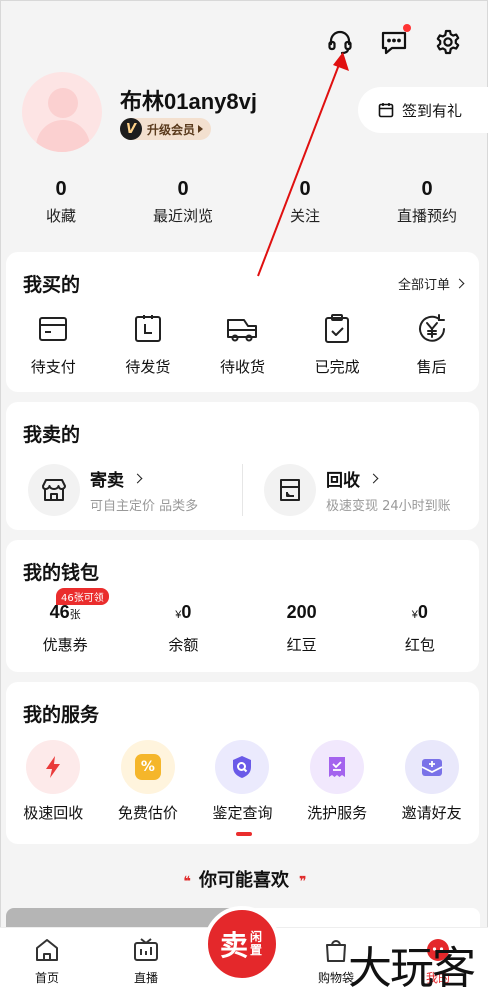 The width and height of the screenshot is (488, 993). Describe the element at coordinates (171, 129) in the screenshot. I see `member-label: 升级会员` at that location.